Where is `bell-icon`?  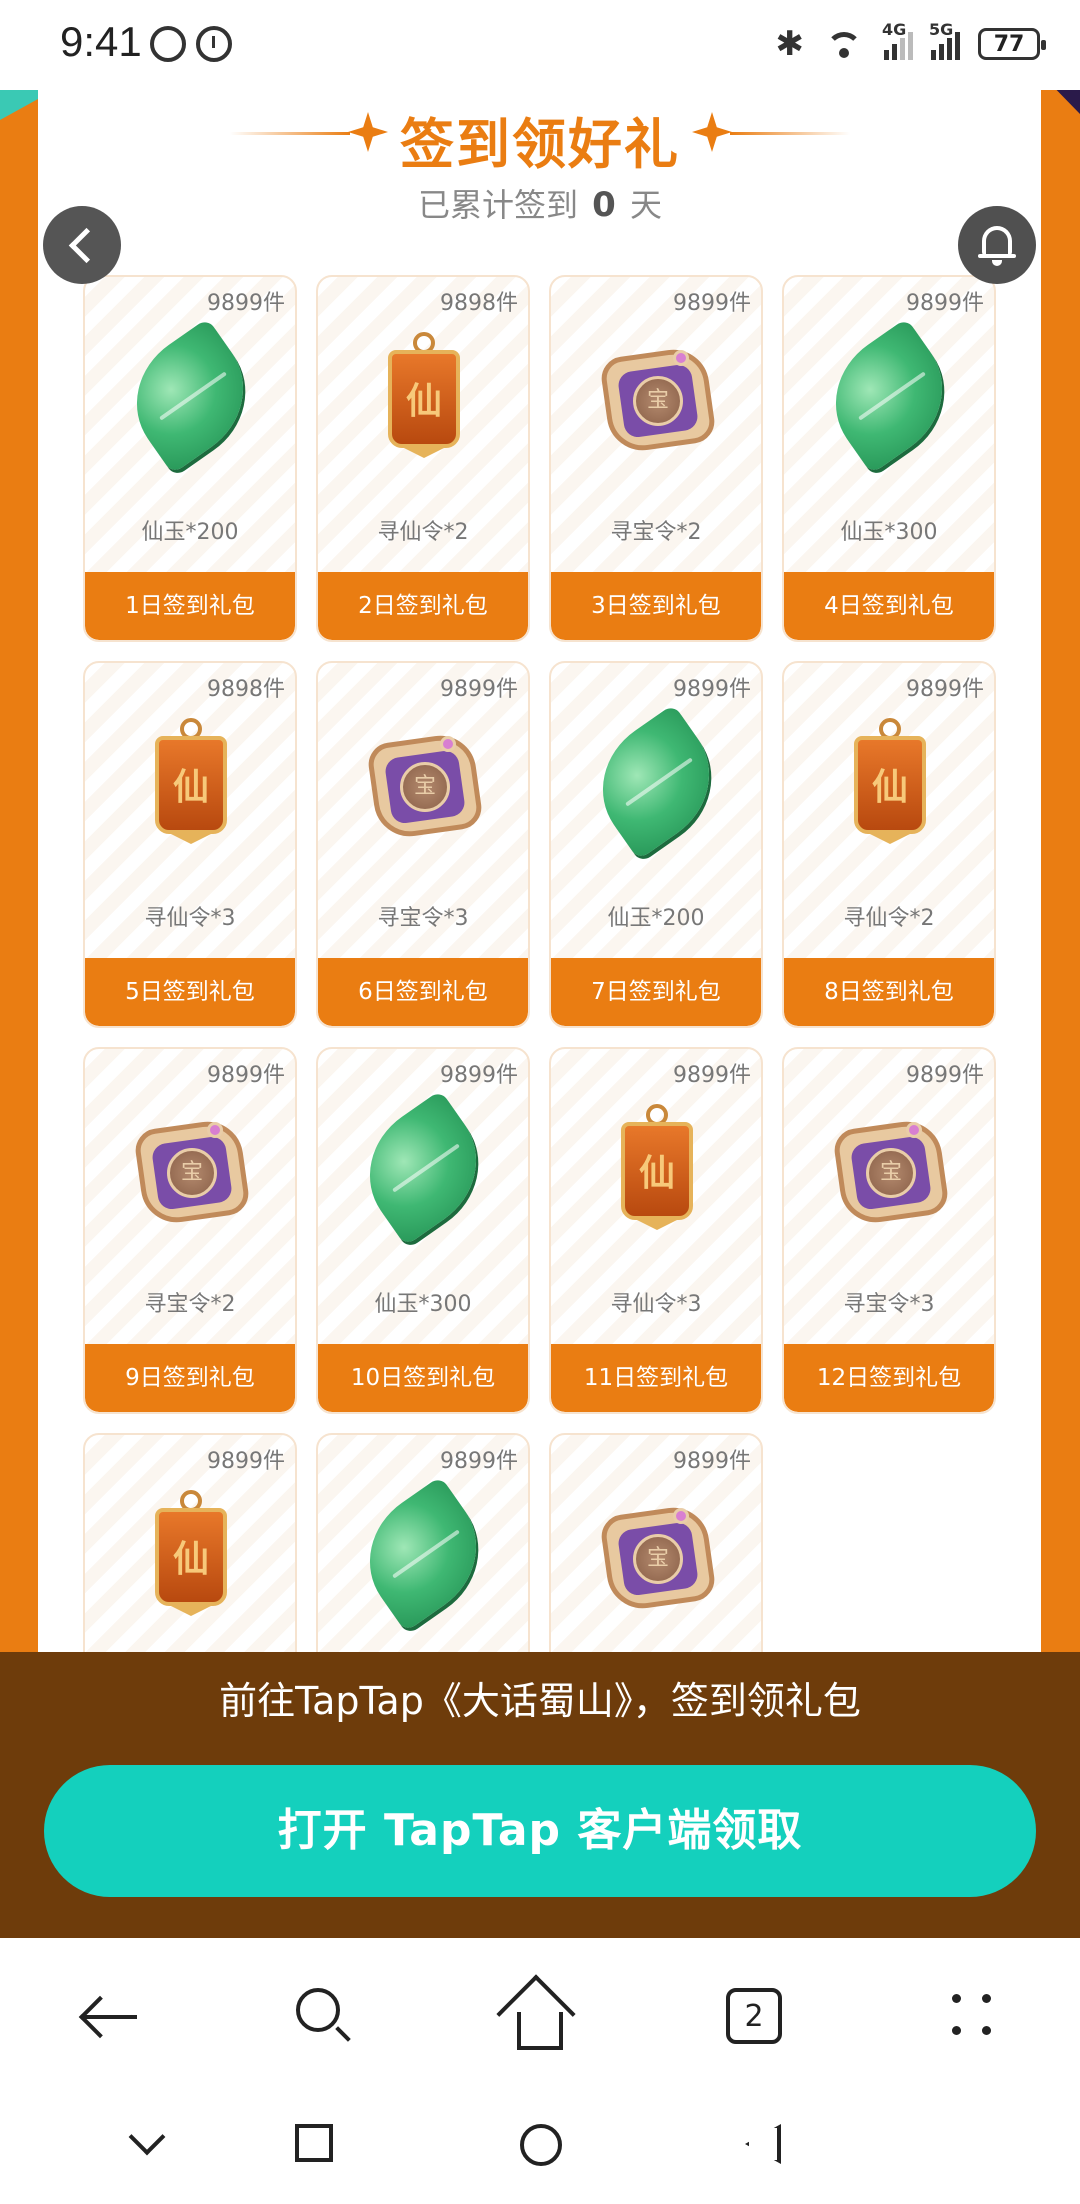
bell-icon is located at coordinates (997, 241).